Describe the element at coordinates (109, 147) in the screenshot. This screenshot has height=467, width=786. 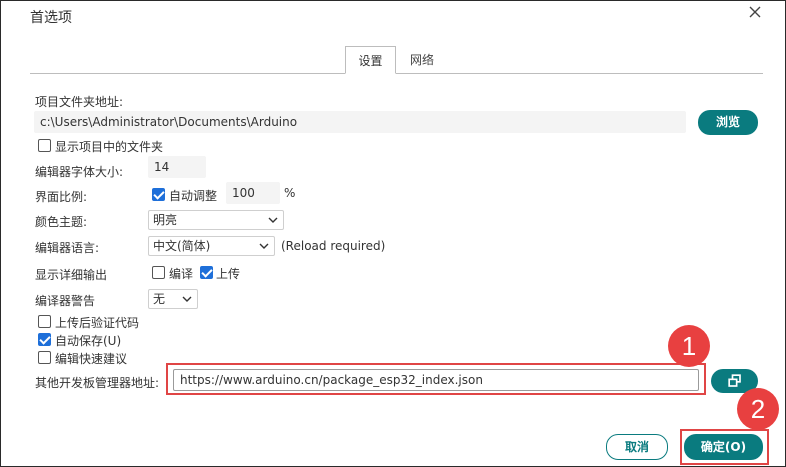
I see `show-files-label: 显示项目中的文件夹` at that location.